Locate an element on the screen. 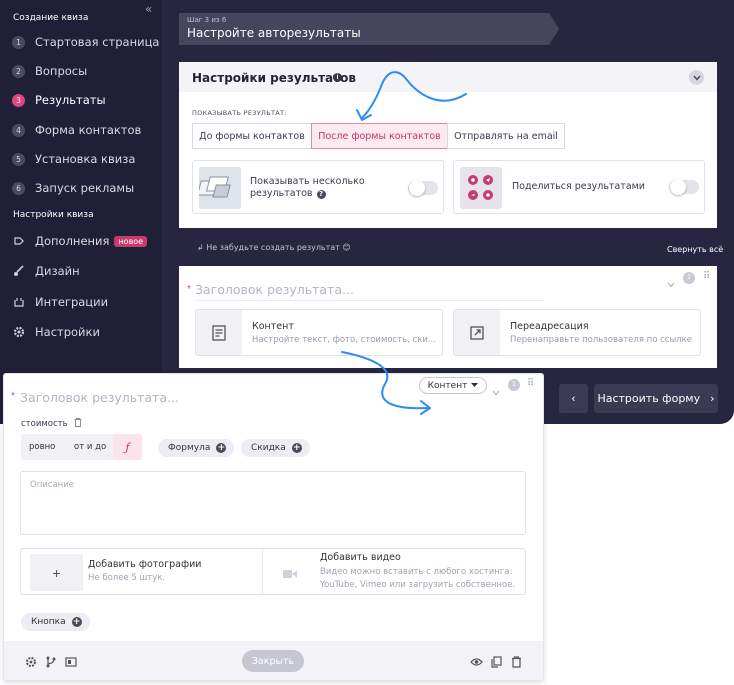  info-icon: i is located at coordinates (337, 77).